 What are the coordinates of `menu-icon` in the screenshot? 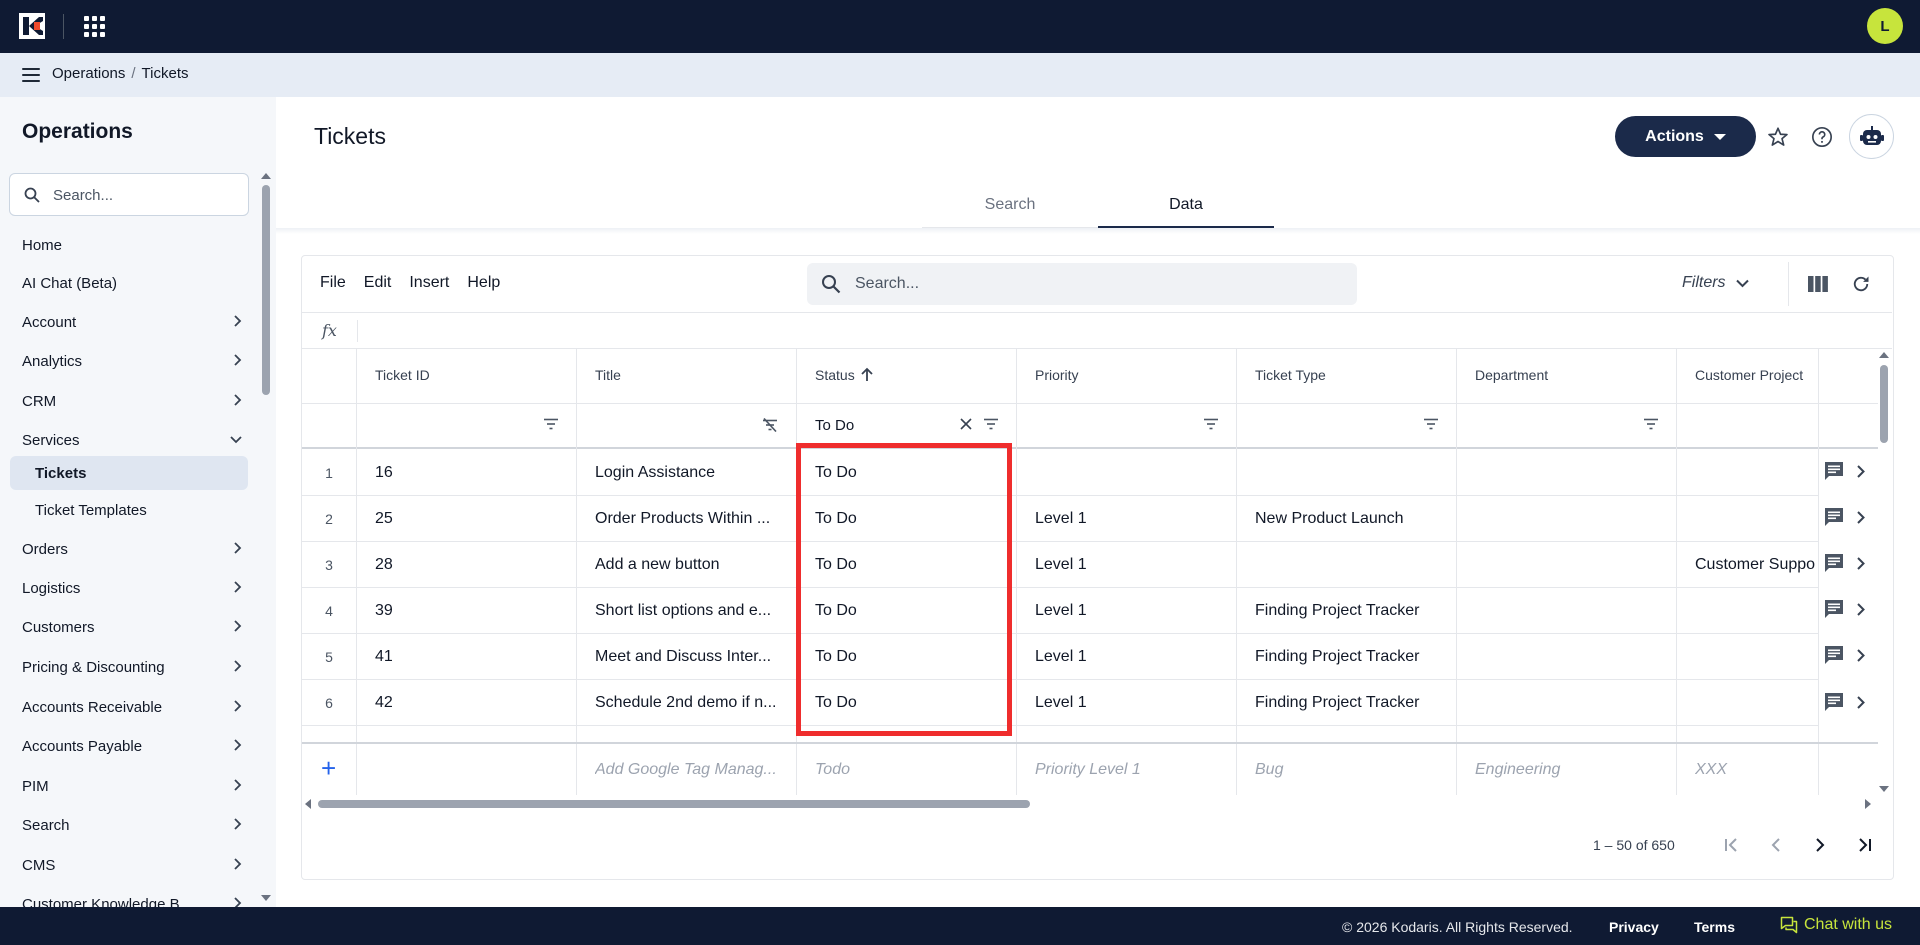 It's located at (31, 75).